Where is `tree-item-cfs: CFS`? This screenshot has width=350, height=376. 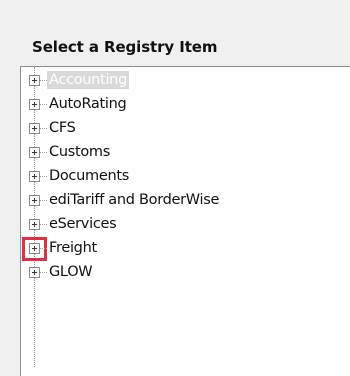 tree-item-cfs: CFS is located at coordinates (181, 128).